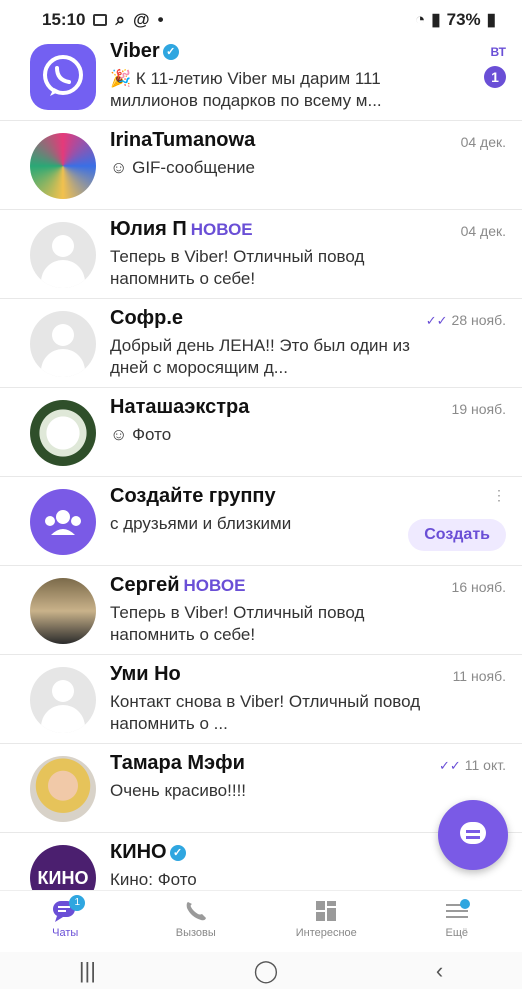 The image size is (522, 989). I want to click on chat-name: Сергей НОВОЕ, so click(178, 585).